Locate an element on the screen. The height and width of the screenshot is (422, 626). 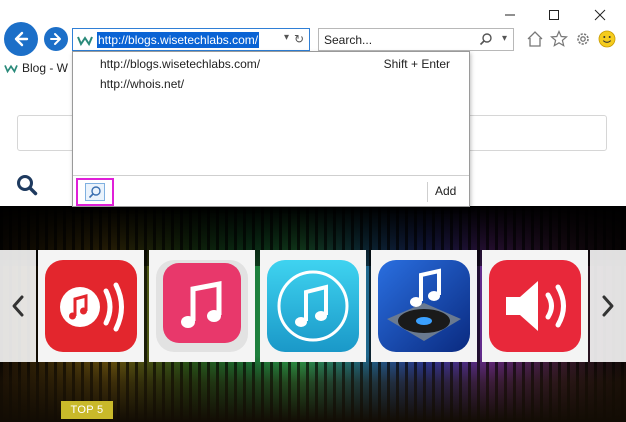
carousel-prev-button is located at coordinates (18, 306).